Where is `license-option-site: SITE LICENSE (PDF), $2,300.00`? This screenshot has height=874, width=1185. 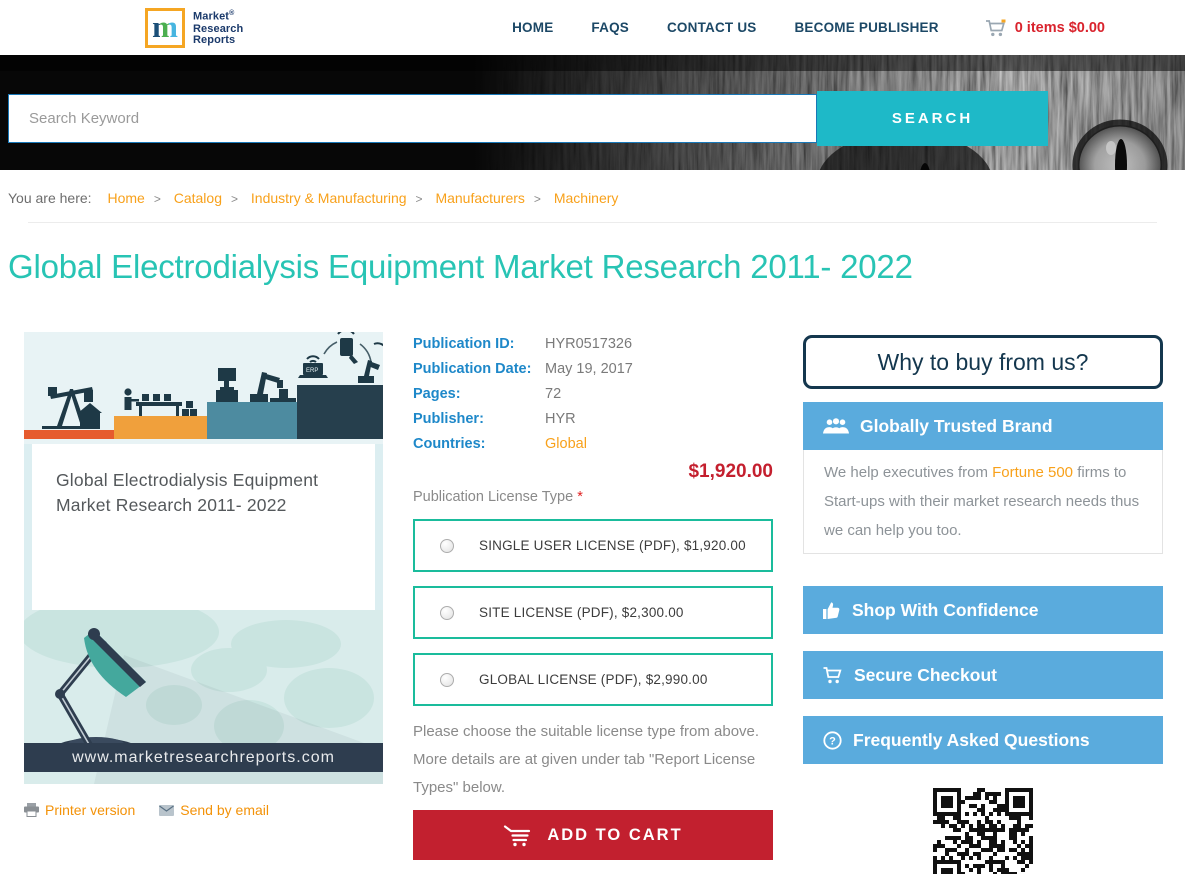 license-option-site: SITE LICENSE (PDF), $2,300.00 is located at coordinates (593, 612).